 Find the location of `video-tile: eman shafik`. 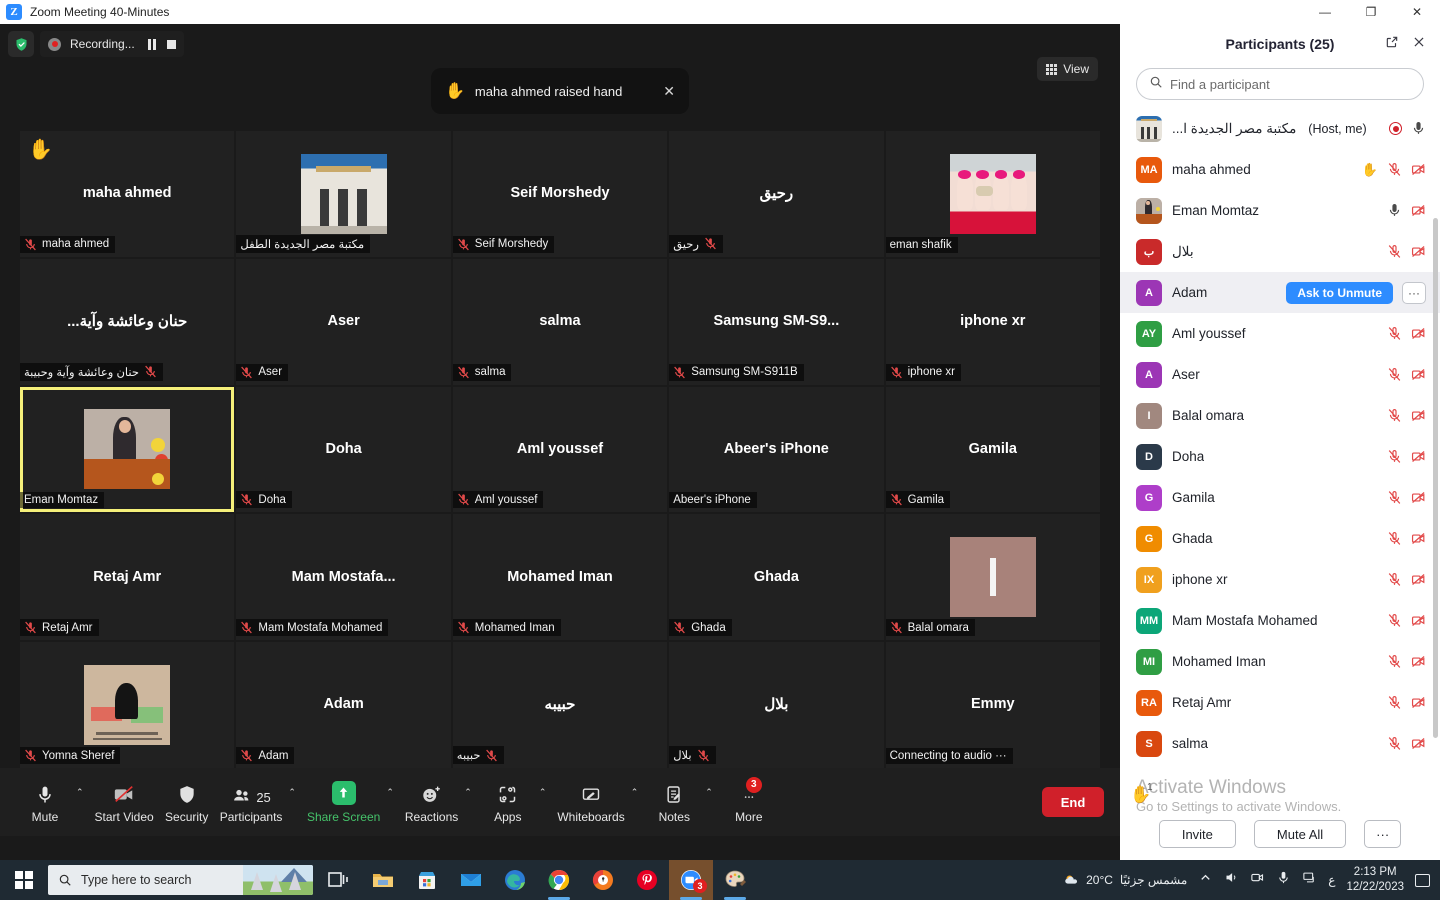

video-tile: eman shafik is located at coordinates (992, 194).